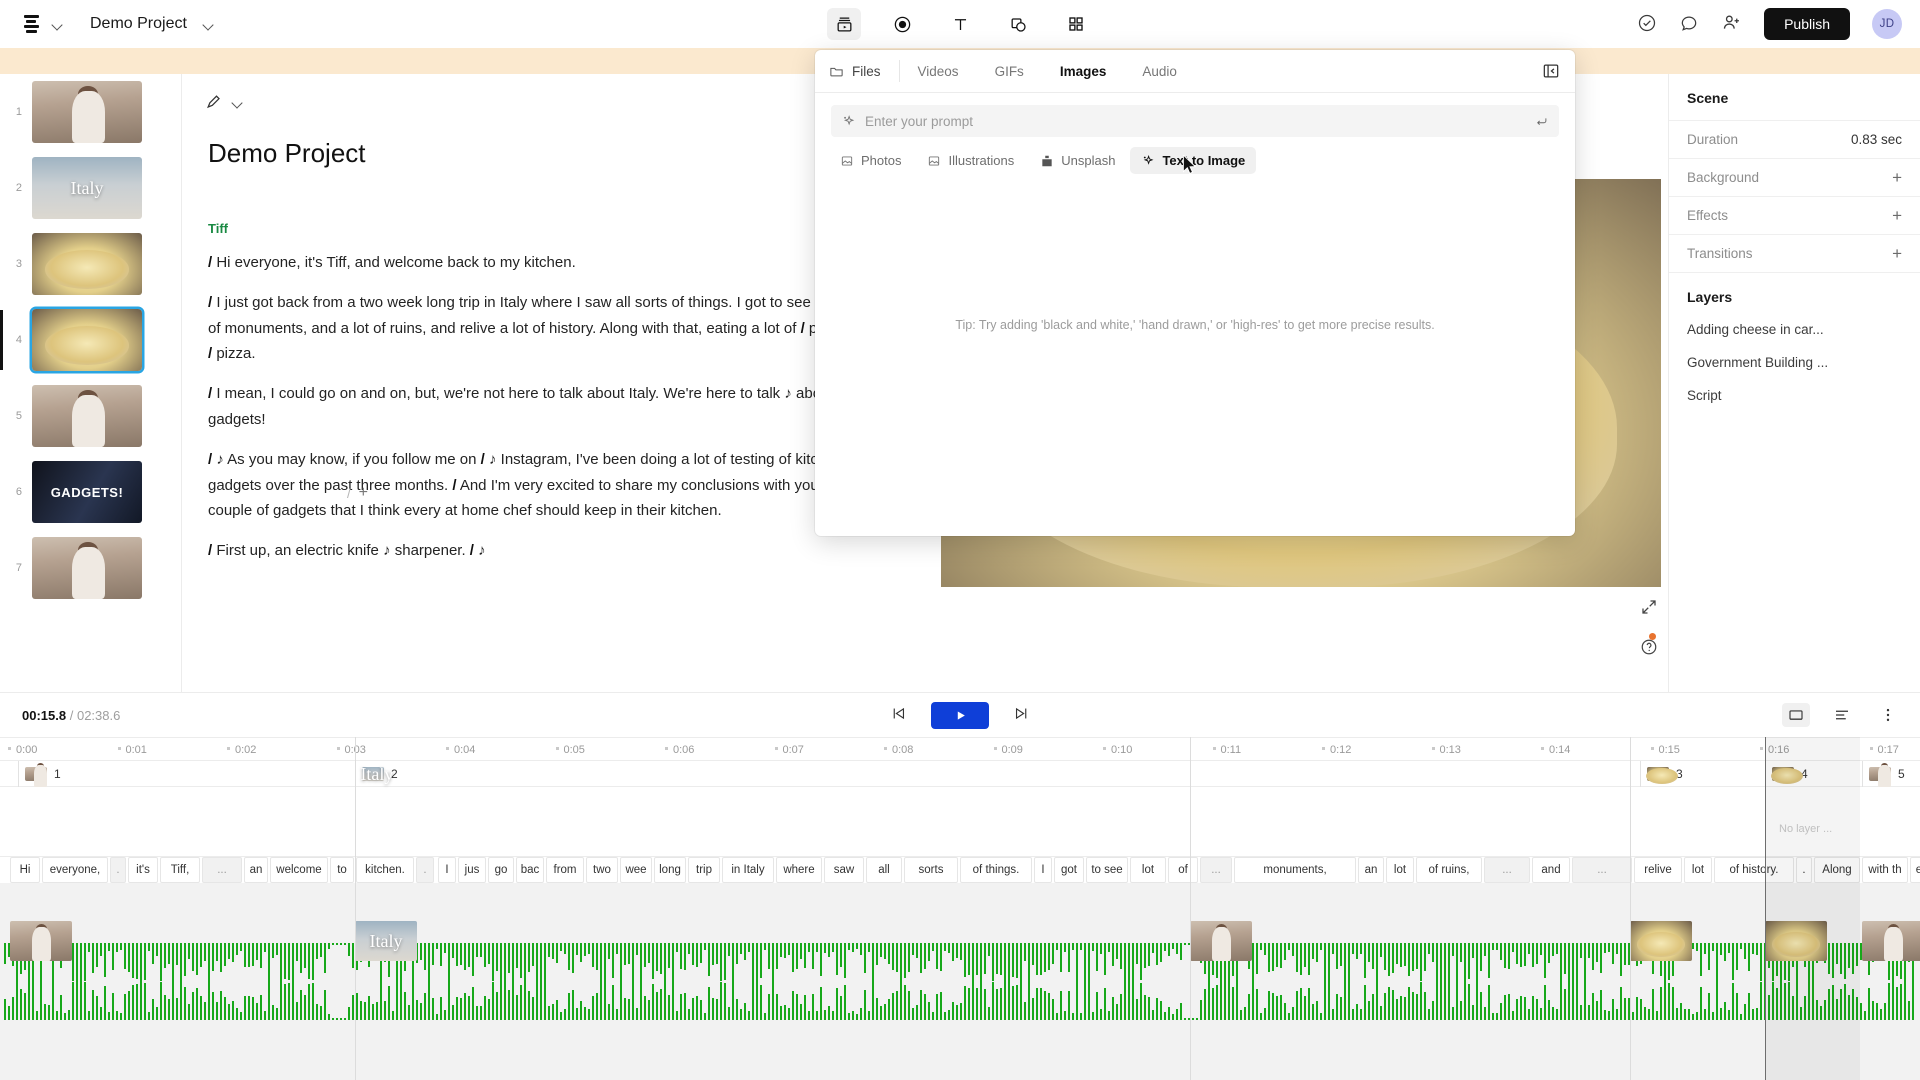  I want to click on scene-thumbnail-2: 2, so click(90, 188).